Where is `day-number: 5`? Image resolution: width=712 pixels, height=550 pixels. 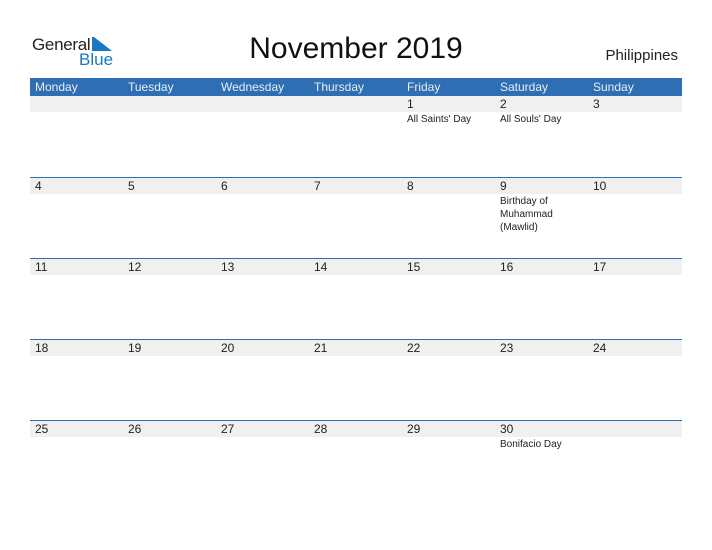
day-number: 5 is located at coordinates (131, 186).